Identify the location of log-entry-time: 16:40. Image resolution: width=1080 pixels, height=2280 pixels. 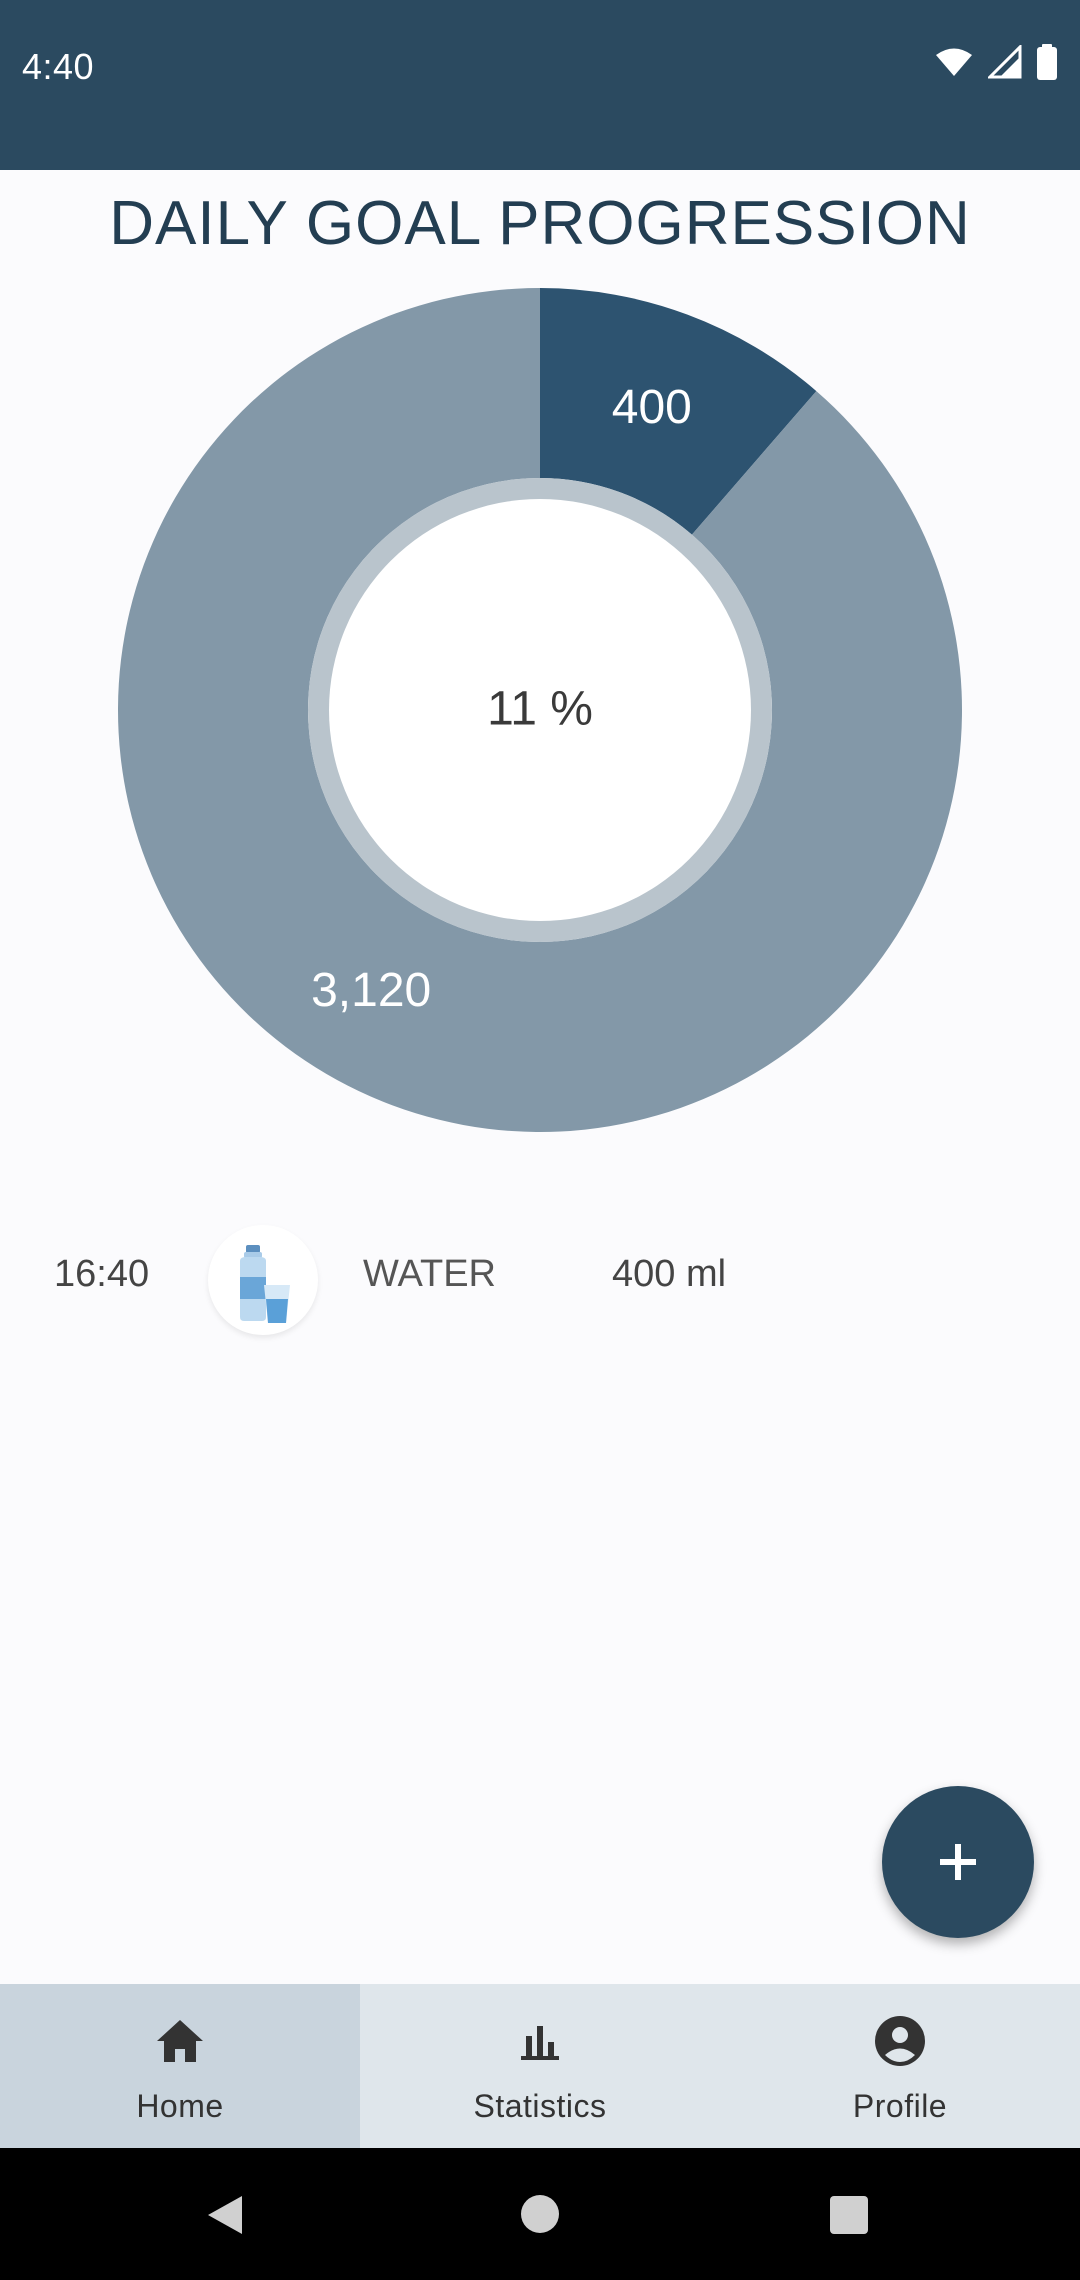
(102, 1274).